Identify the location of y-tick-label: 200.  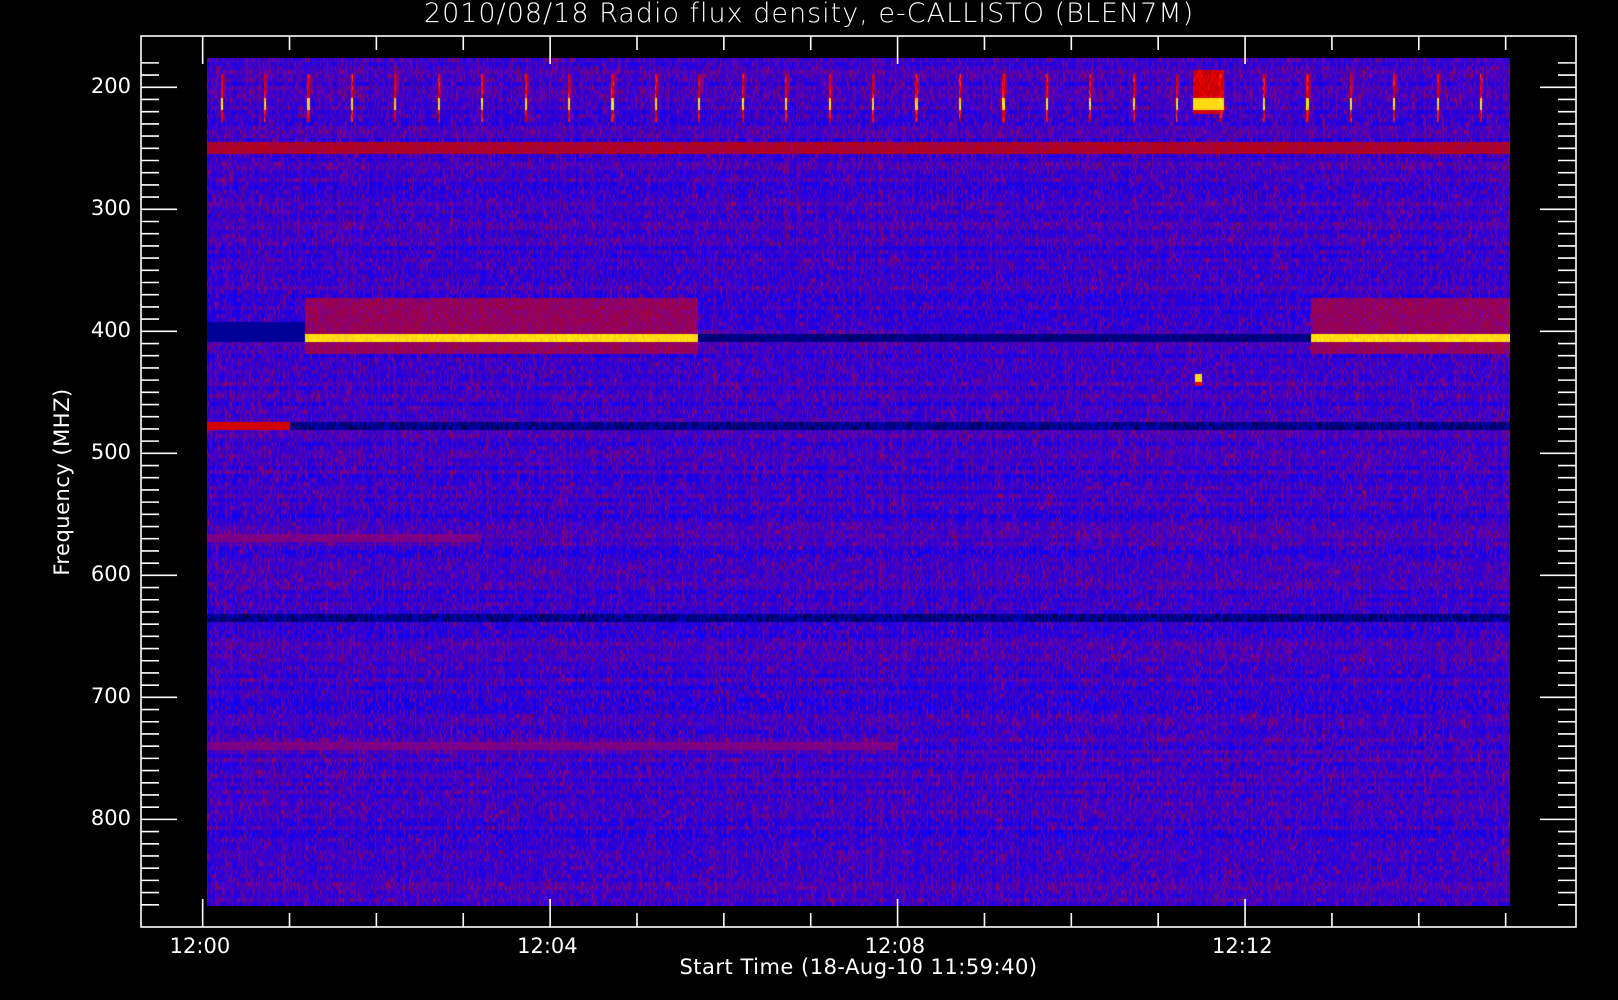
(110, 86).